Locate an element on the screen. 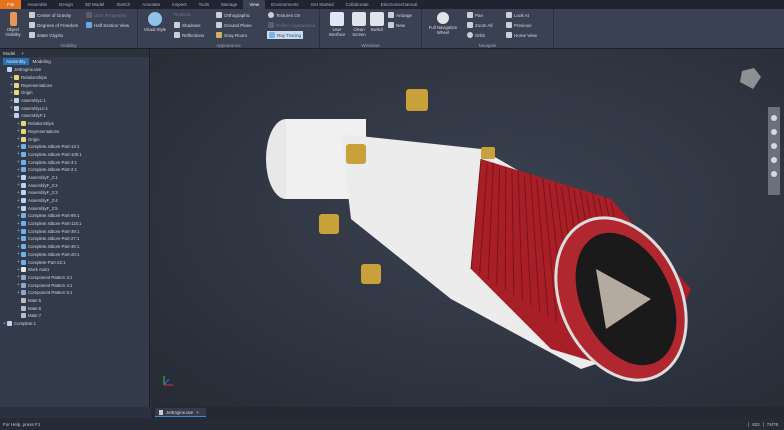 The image size is (784, 430). full-navigation-wheel-button: Full Navigation Wheel is located at coordinates (443, 23).